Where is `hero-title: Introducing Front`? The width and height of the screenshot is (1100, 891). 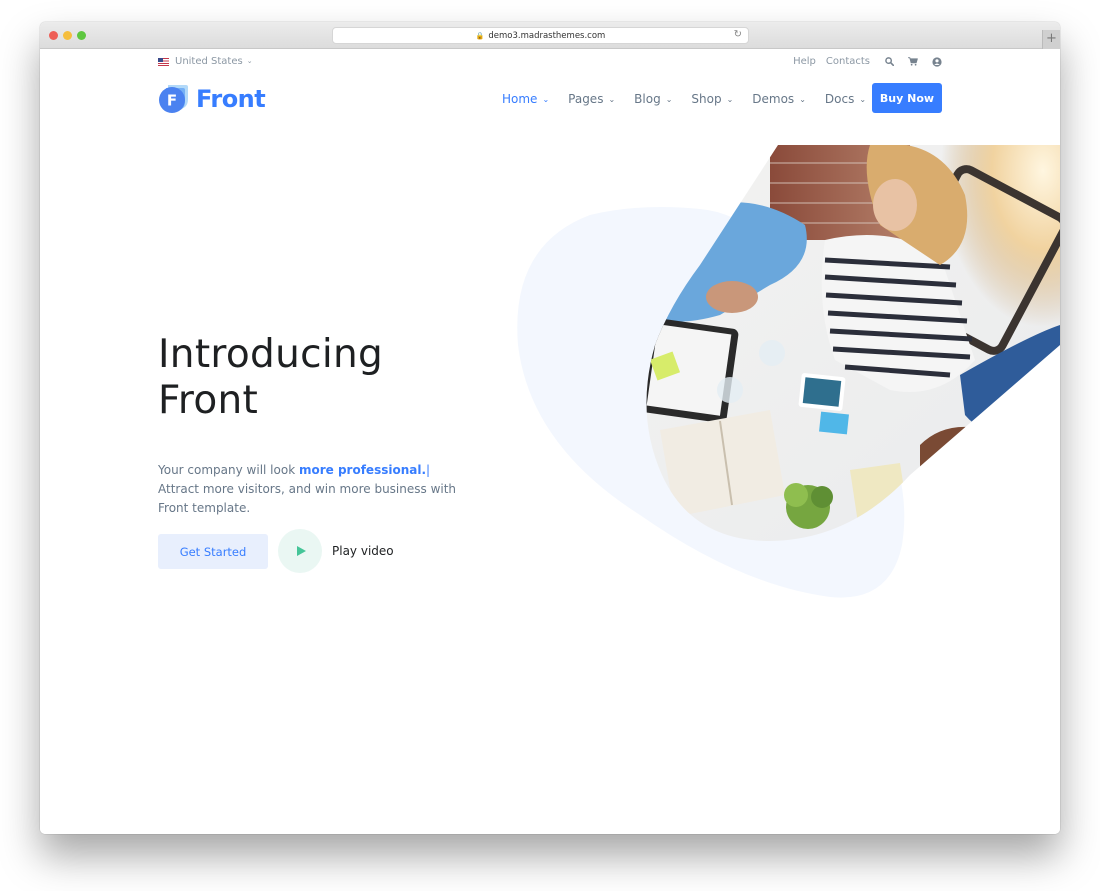
hero-title: Introducing Front is located at coordinates (270, 378).